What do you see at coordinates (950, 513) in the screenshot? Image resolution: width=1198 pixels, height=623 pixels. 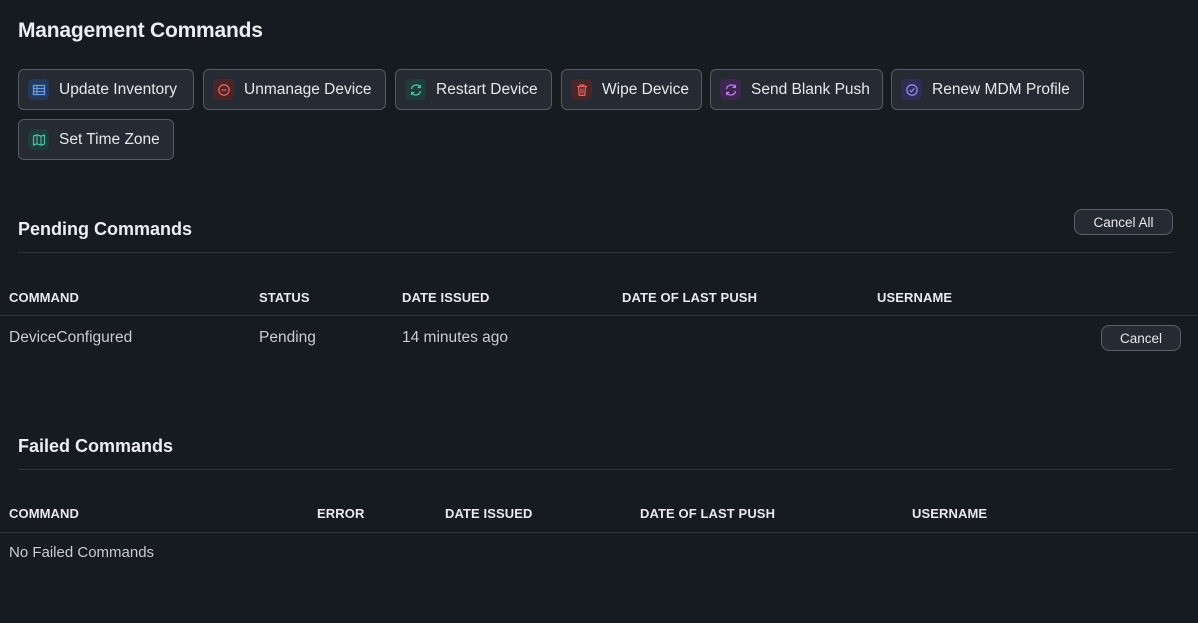 I see `failed-col-username: USERNAME` at bounding box center [950, 513].